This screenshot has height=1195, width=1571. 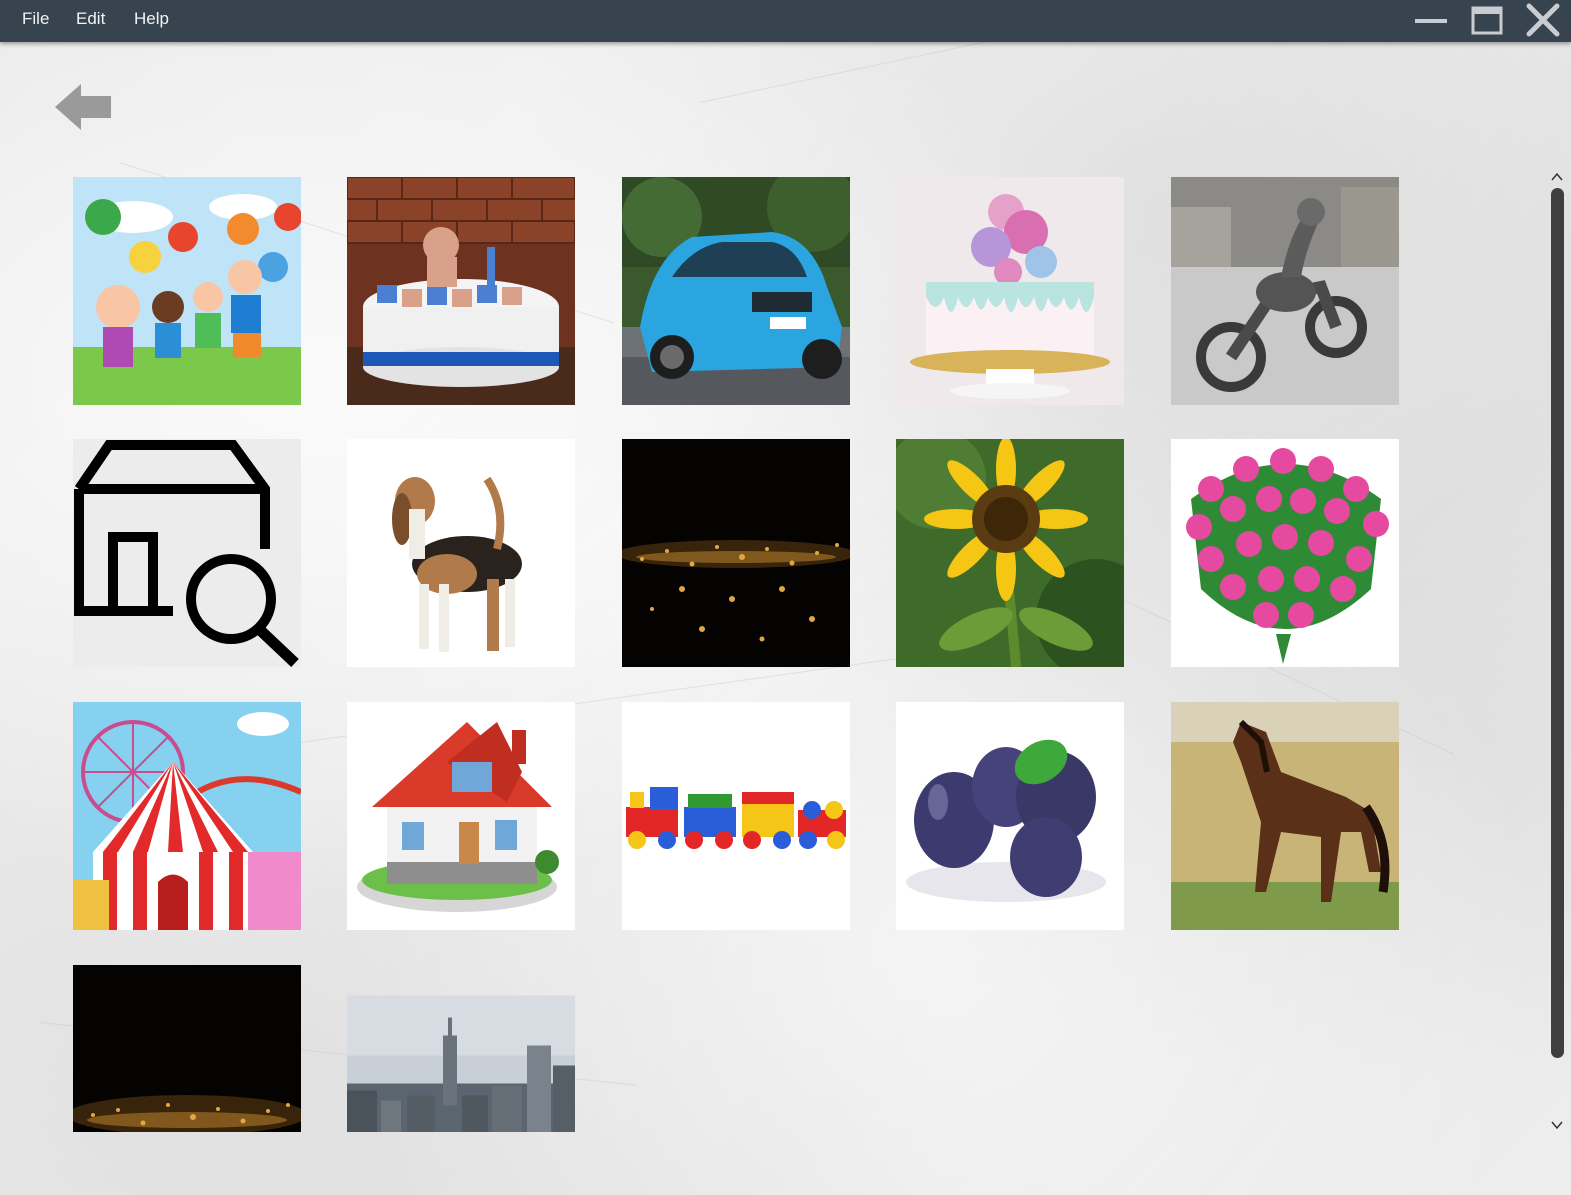 I want to click on menu-file: File, so click(x=35, y=19).